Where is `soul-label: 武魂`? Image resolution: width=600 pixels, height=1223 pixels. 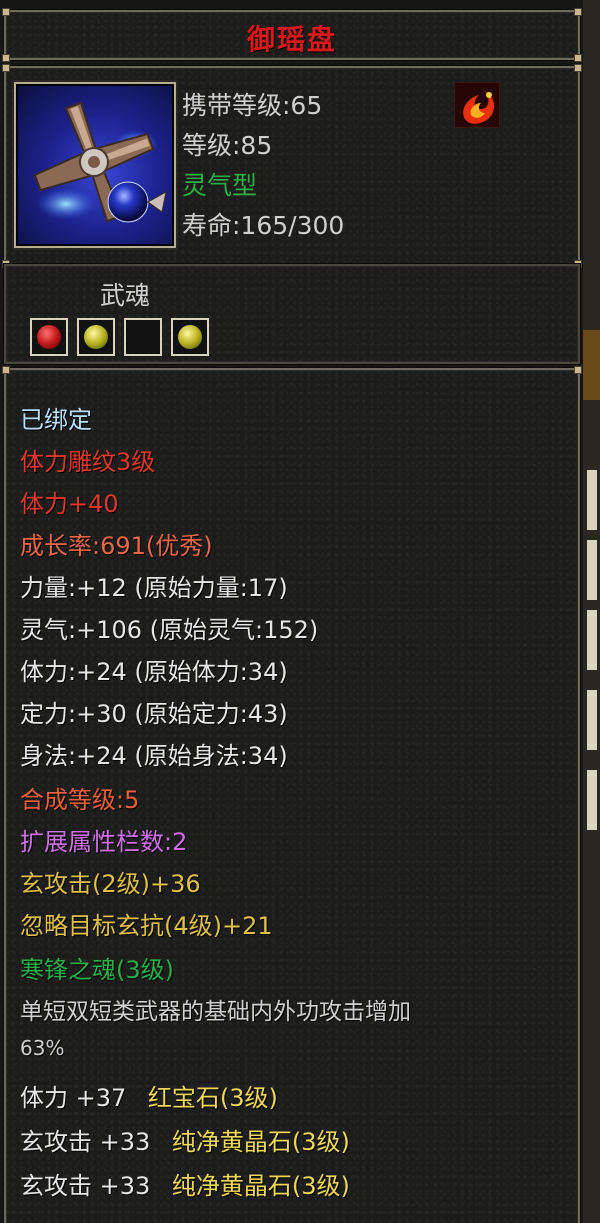
soul-label: 武魂 is located at coordinates (125, 295).